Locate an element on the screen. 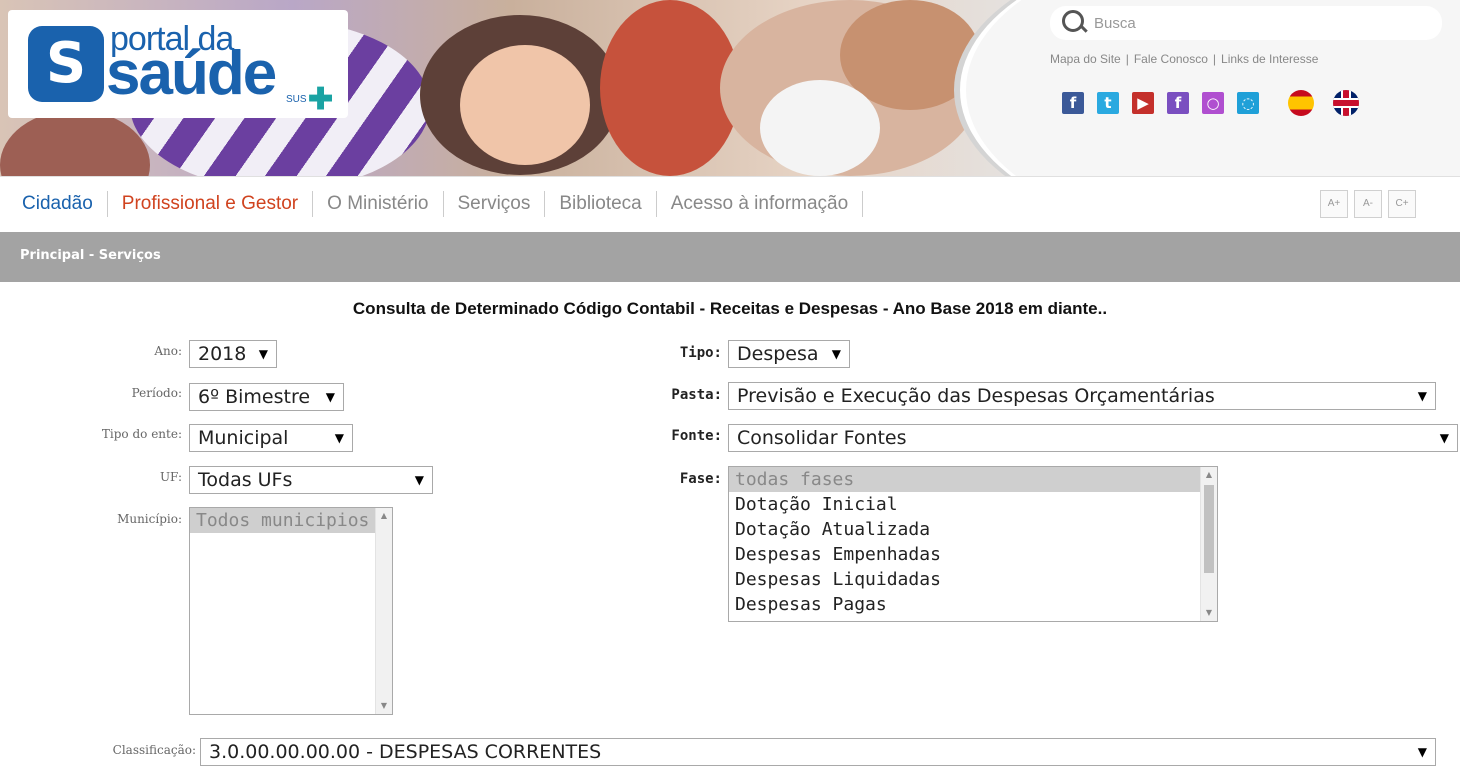  logo-sus-text: SUS is located at coordinates (296, 99).